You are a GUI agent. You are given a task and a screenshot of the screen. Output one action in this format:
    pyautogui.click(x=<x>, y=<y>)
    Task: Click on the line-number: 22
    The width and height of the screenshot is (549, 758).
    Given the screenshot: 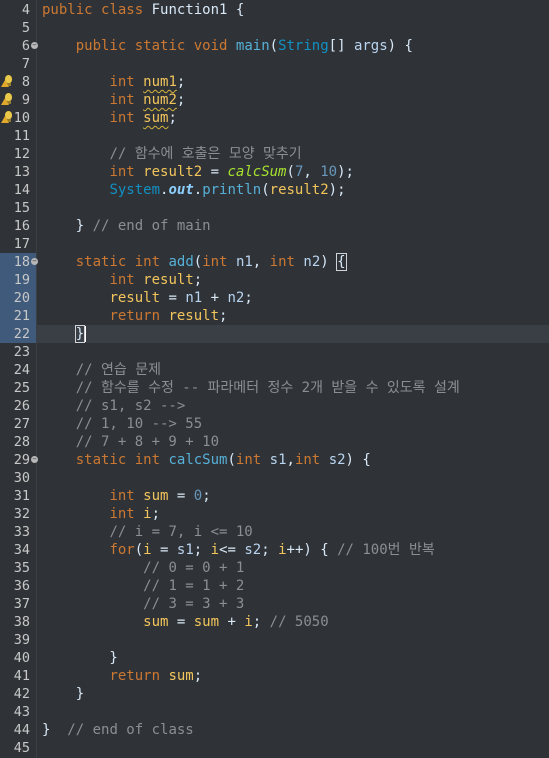 What is the action you would take?
    pyautogui.click(x=21, y=334)
    